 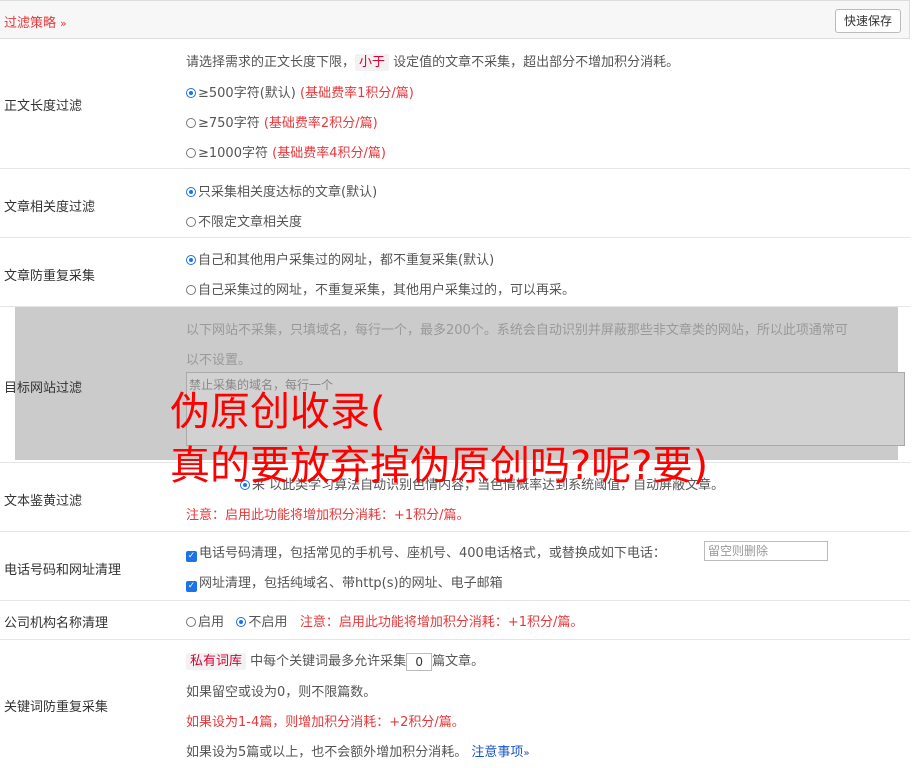 What do you see at coordinates (278, 412) in the screenshot?
I see `watermark-line1: 伪原创收录(` at bounding box center [278, 412].